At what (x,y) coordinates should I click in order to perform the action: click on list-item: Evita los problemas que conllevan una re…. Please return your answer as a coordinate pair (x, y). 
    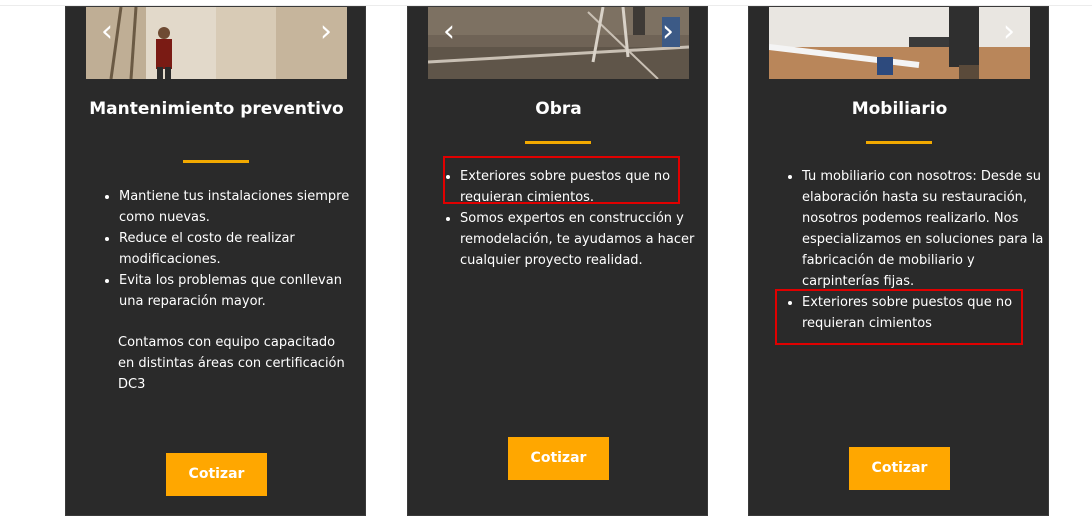
    Looking at the image, I should click on (244, 291).